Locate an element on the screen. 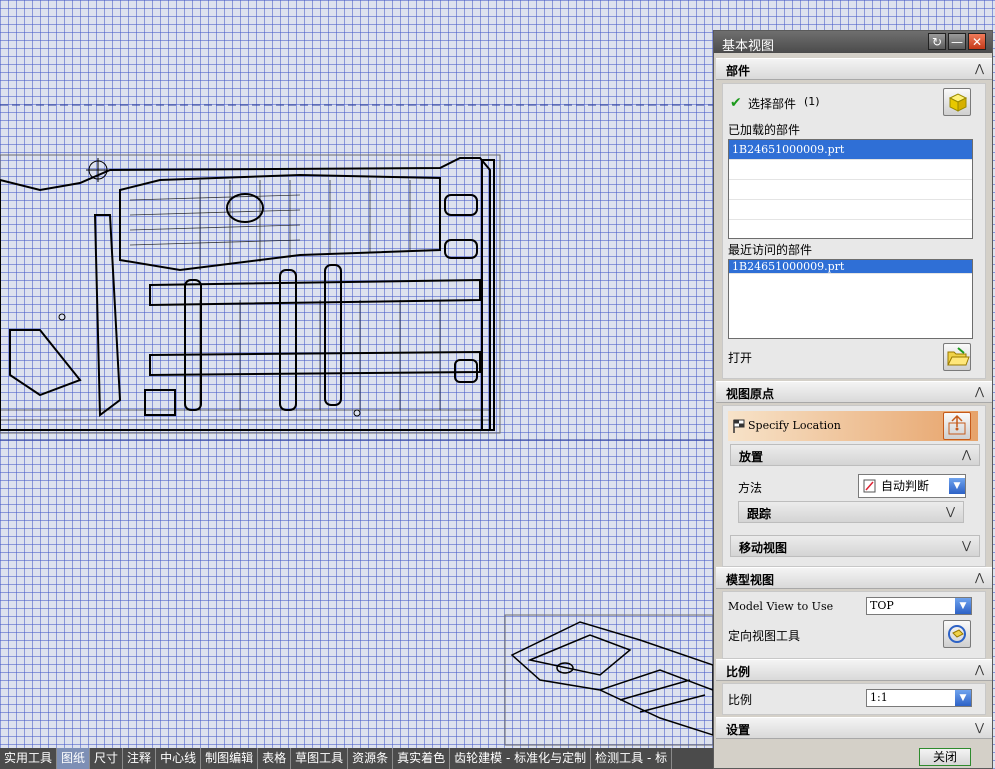 The height and width of the screenshot is (769, 995). tab-true-shading: 真实着色 is located at coordinates (422, 758).